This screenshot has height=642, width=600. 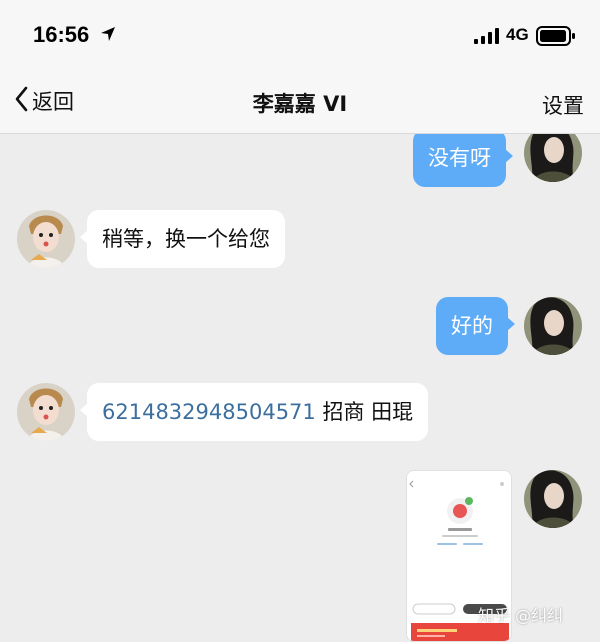 I want to click on status-time: 16:56, so click(x=61, y=34).